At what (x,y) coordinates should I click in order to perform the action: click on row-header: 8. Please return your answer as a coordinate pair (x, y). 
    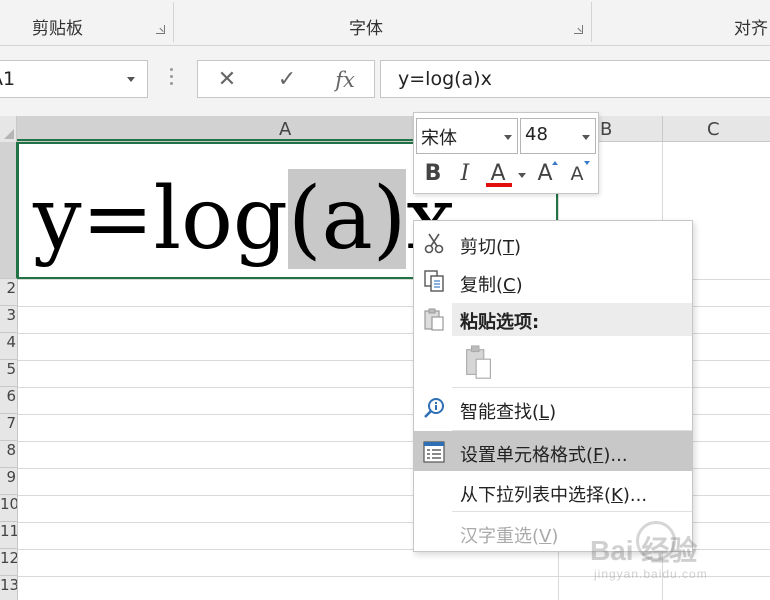
    Looking at the image, I should click on (8, 454).